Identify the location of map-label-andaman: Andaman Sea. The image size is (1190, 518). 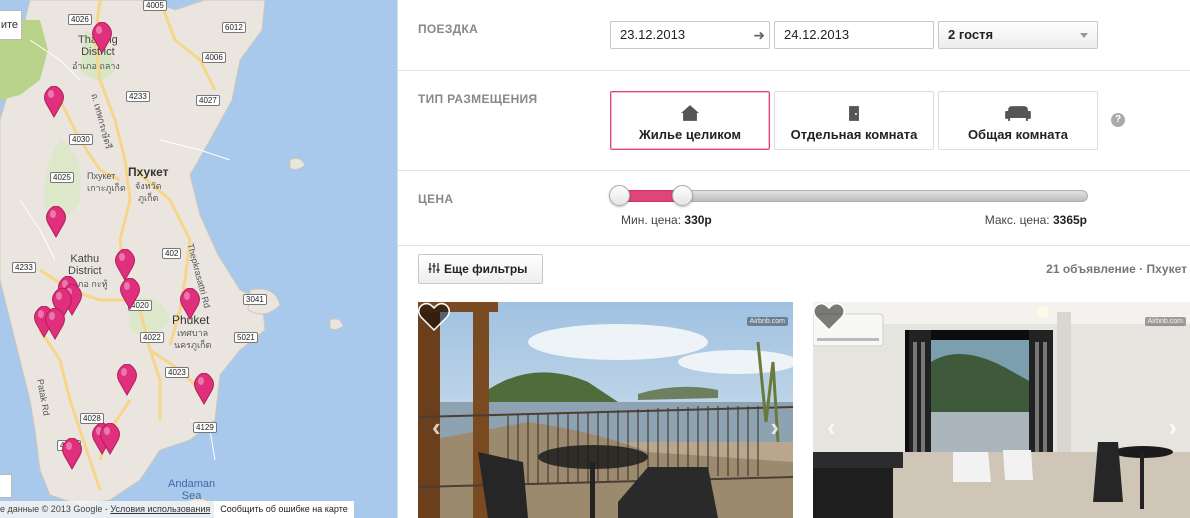
(192, 490).